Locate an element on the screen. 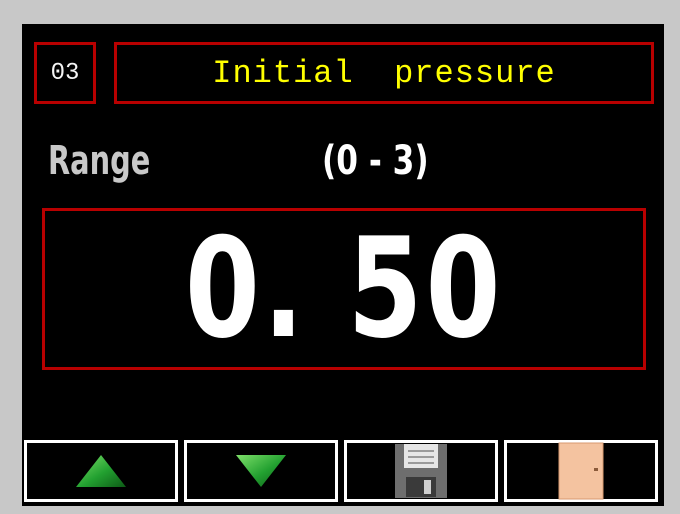  decrease-triangle-icon is located at coordinates (261, 471).